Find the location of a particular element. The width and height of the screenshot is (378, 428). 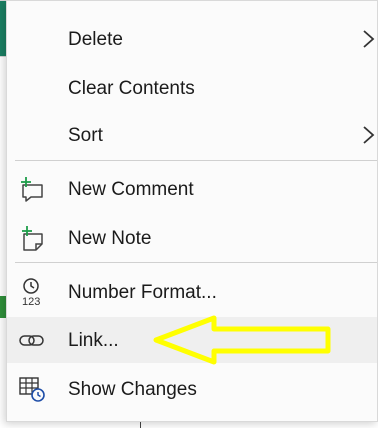

svg-text: 123 is located at coordinates (31, 301).